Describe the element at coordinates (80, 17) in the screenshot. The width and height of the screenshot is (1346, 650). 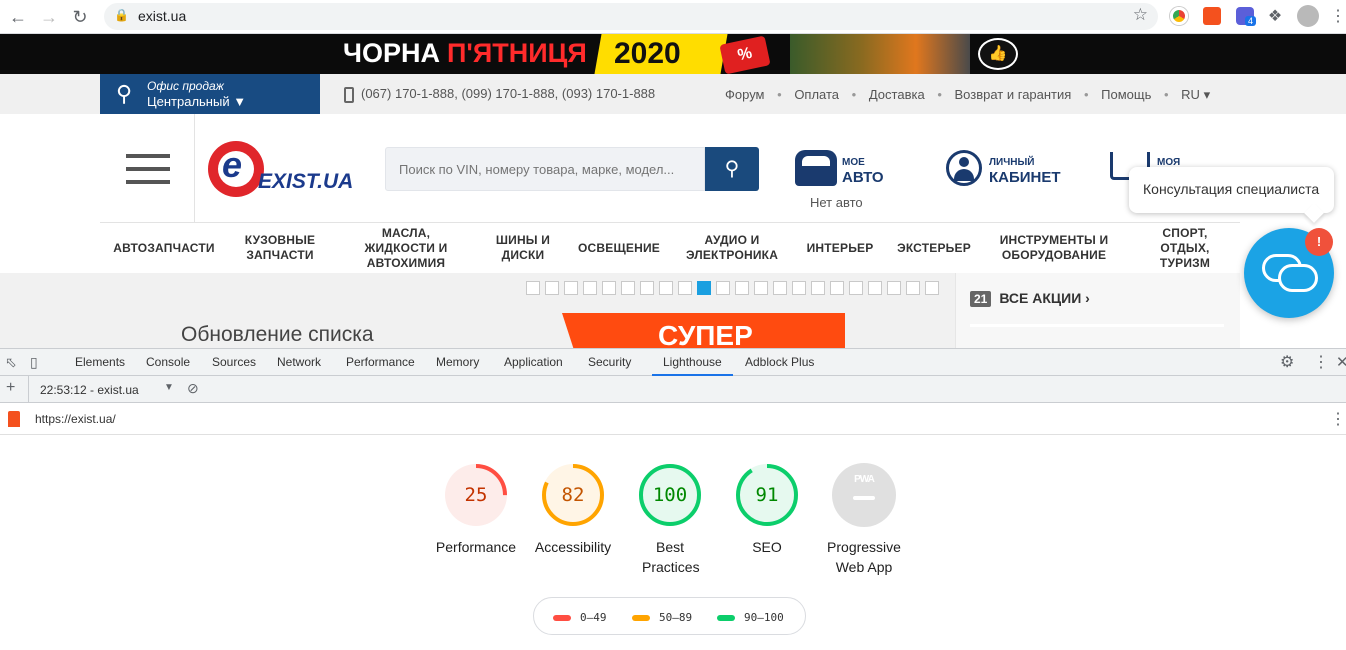
I see `reload-icon: ↻` at that location.